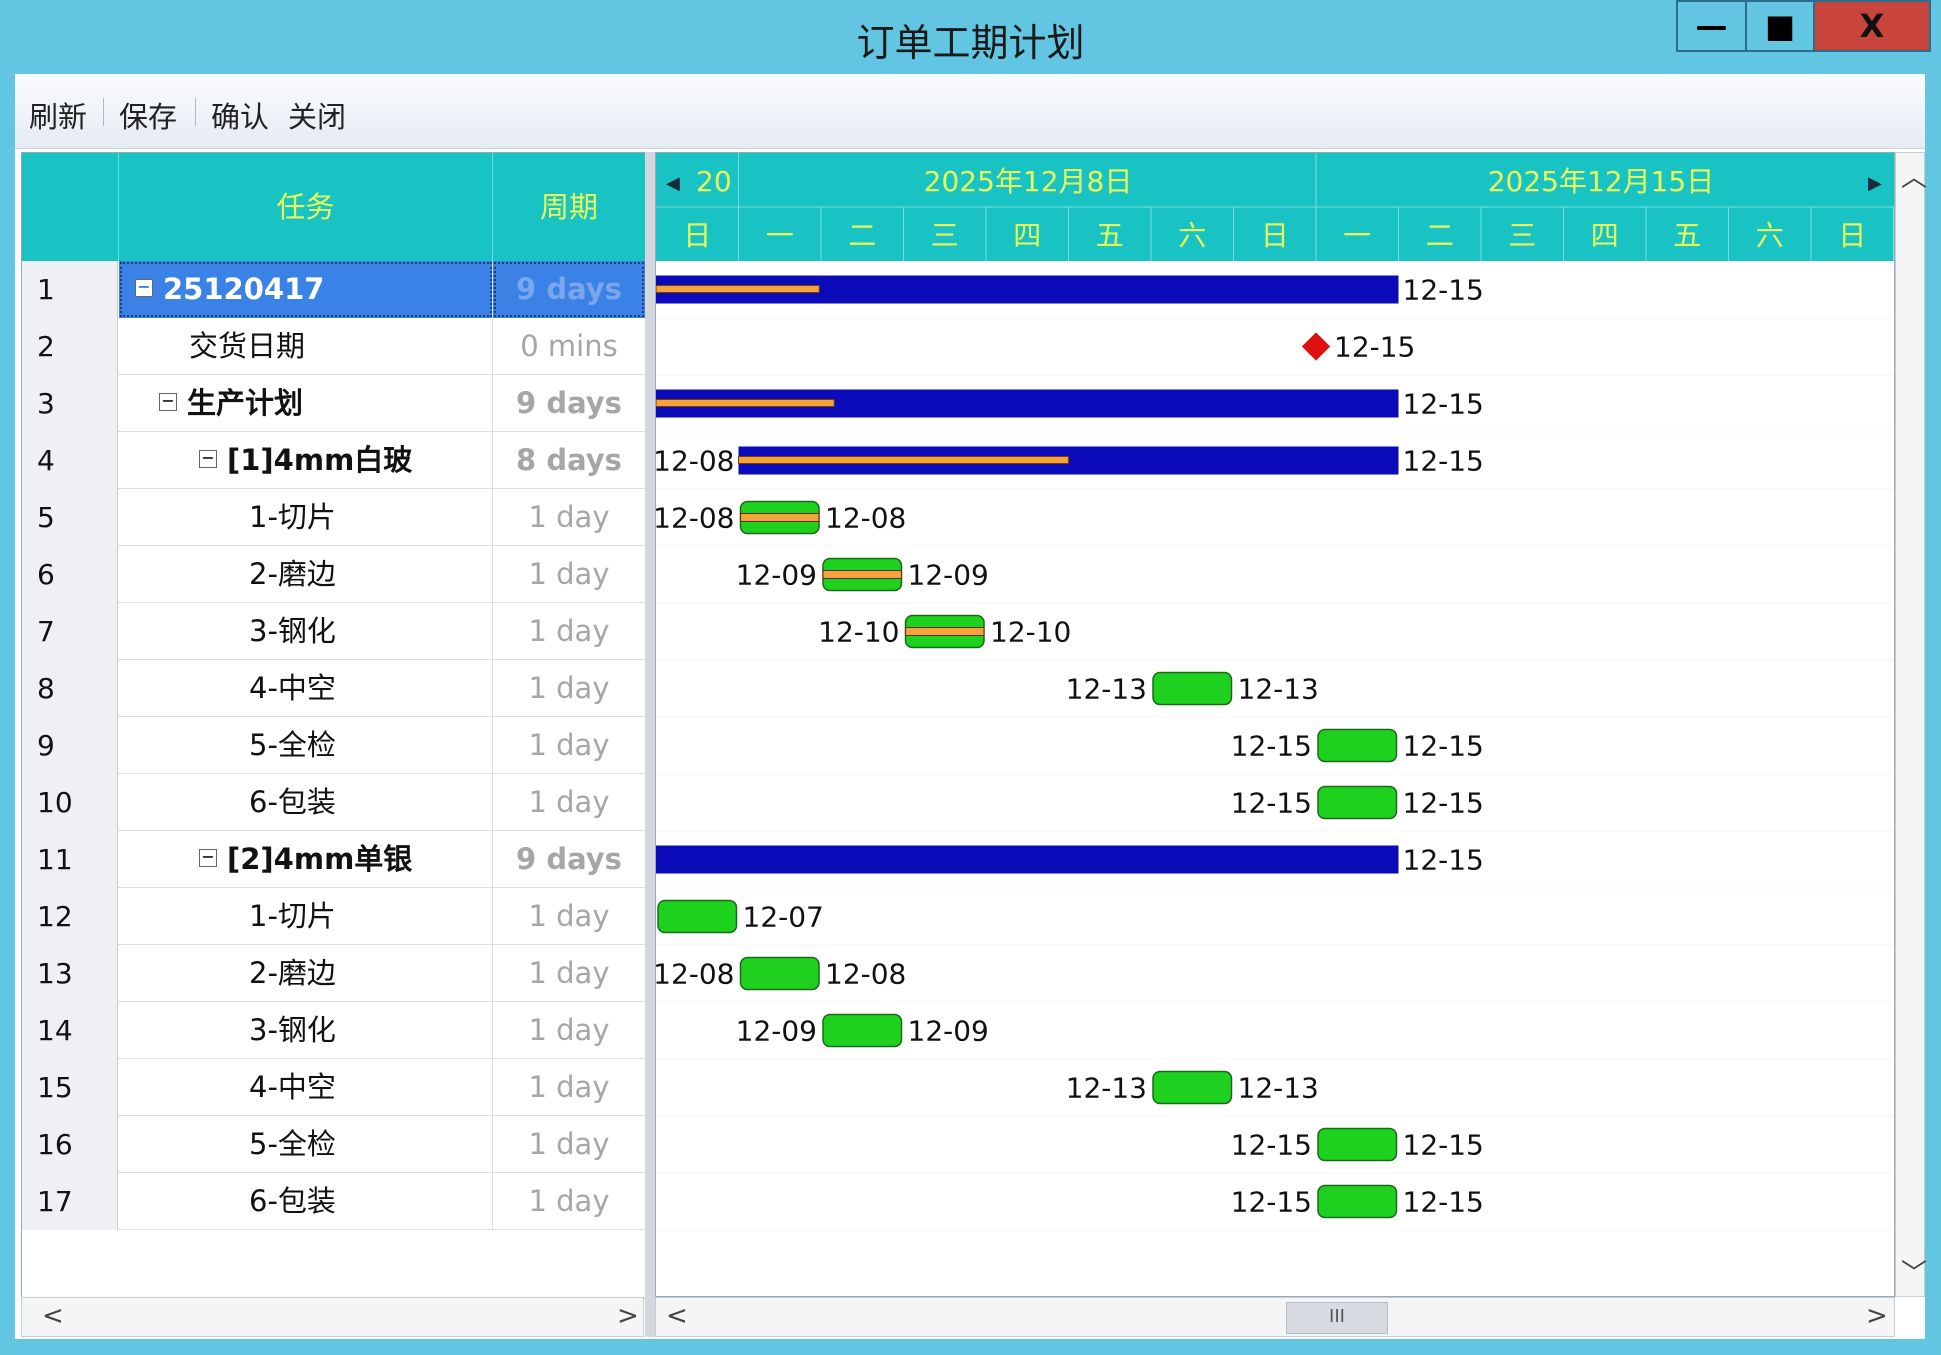  I want to click on chart-horizontal-scrollbar: < III >, so click(1275, 1317).